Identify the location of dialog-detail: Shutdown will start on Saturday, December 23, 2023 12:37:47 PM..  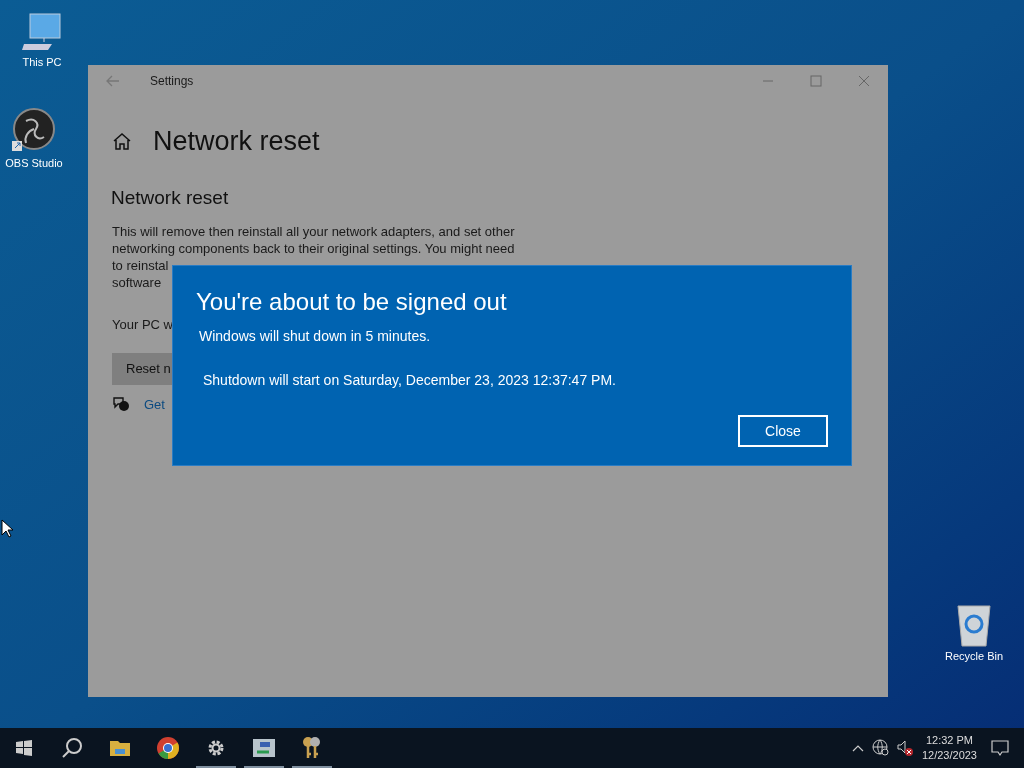
(410, 380).